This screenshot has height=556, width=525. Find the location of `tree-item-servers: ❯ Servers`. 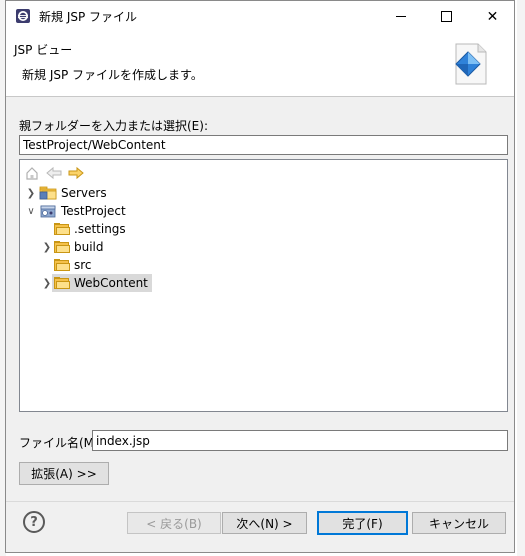

tree-item-servers: ❯ Servers is located at coordinates (66, 193).